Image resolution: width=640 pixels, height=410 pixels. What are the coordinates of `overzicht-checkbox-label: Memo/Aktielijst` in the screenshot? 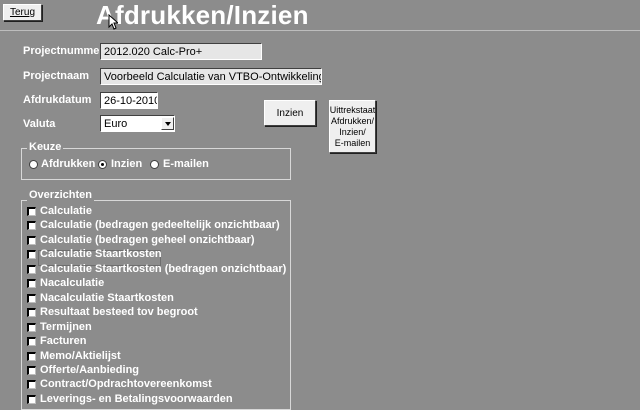 It's located at (80, 356).